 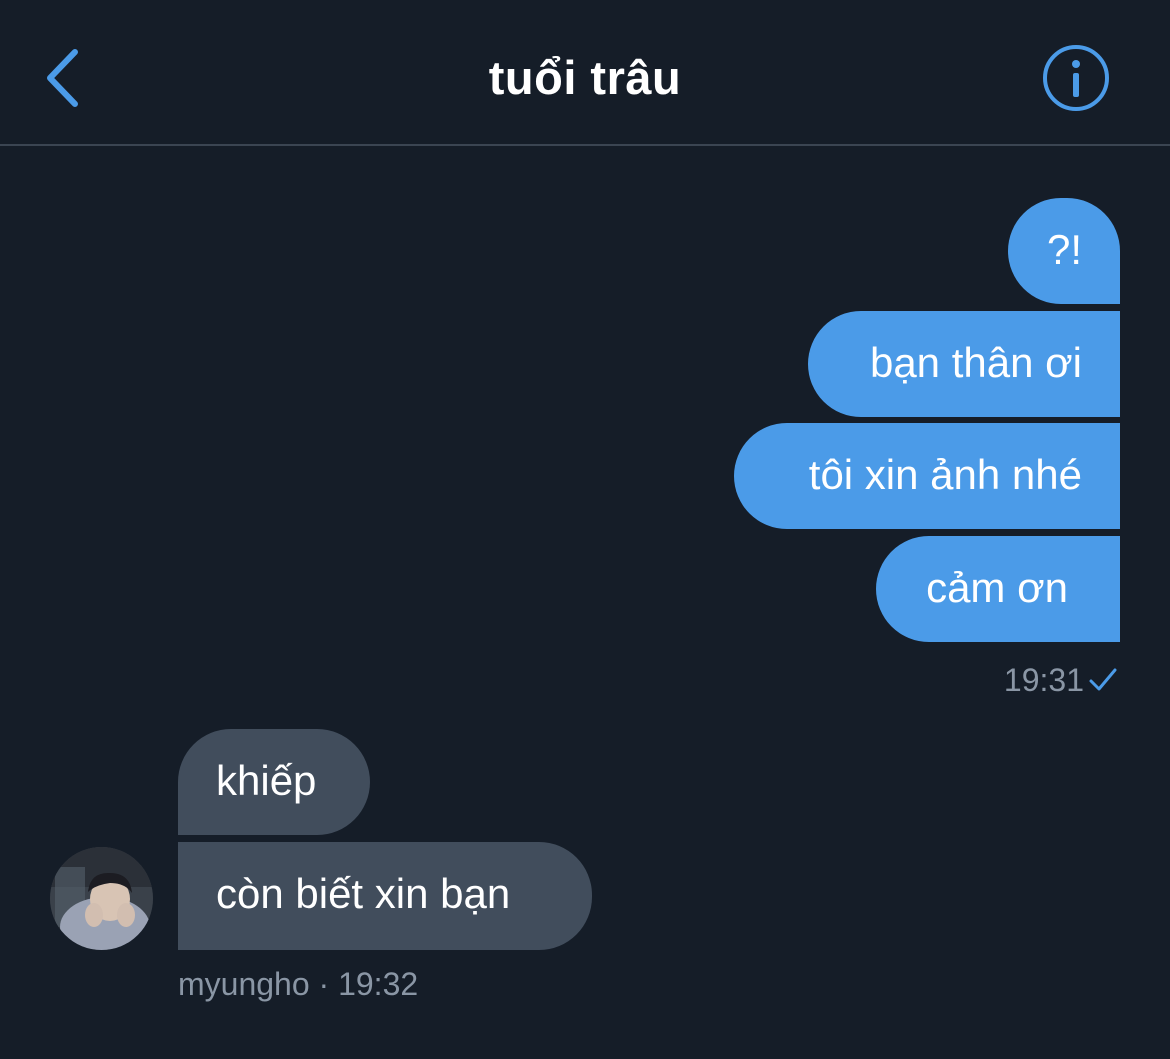 I want to click on message-text: tôi xin ảnh nhé, so click(x=945, y=474).